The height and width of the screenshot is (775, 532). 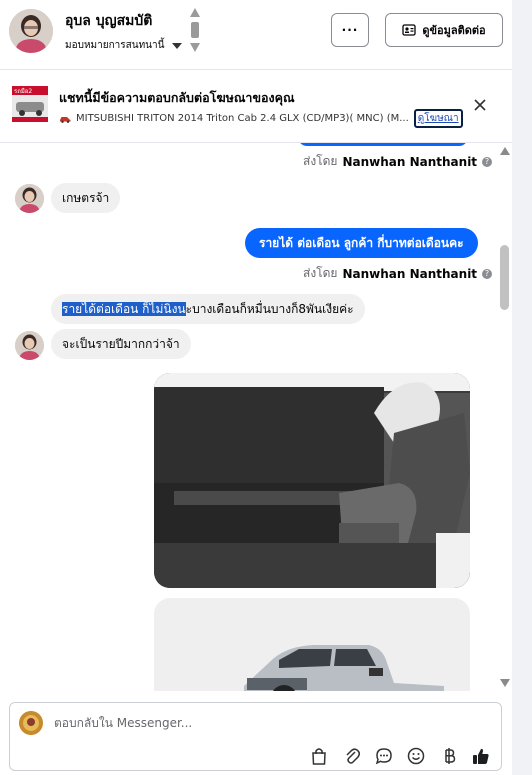 I want to click on more-icon: ···, so click(x=350, y=30).